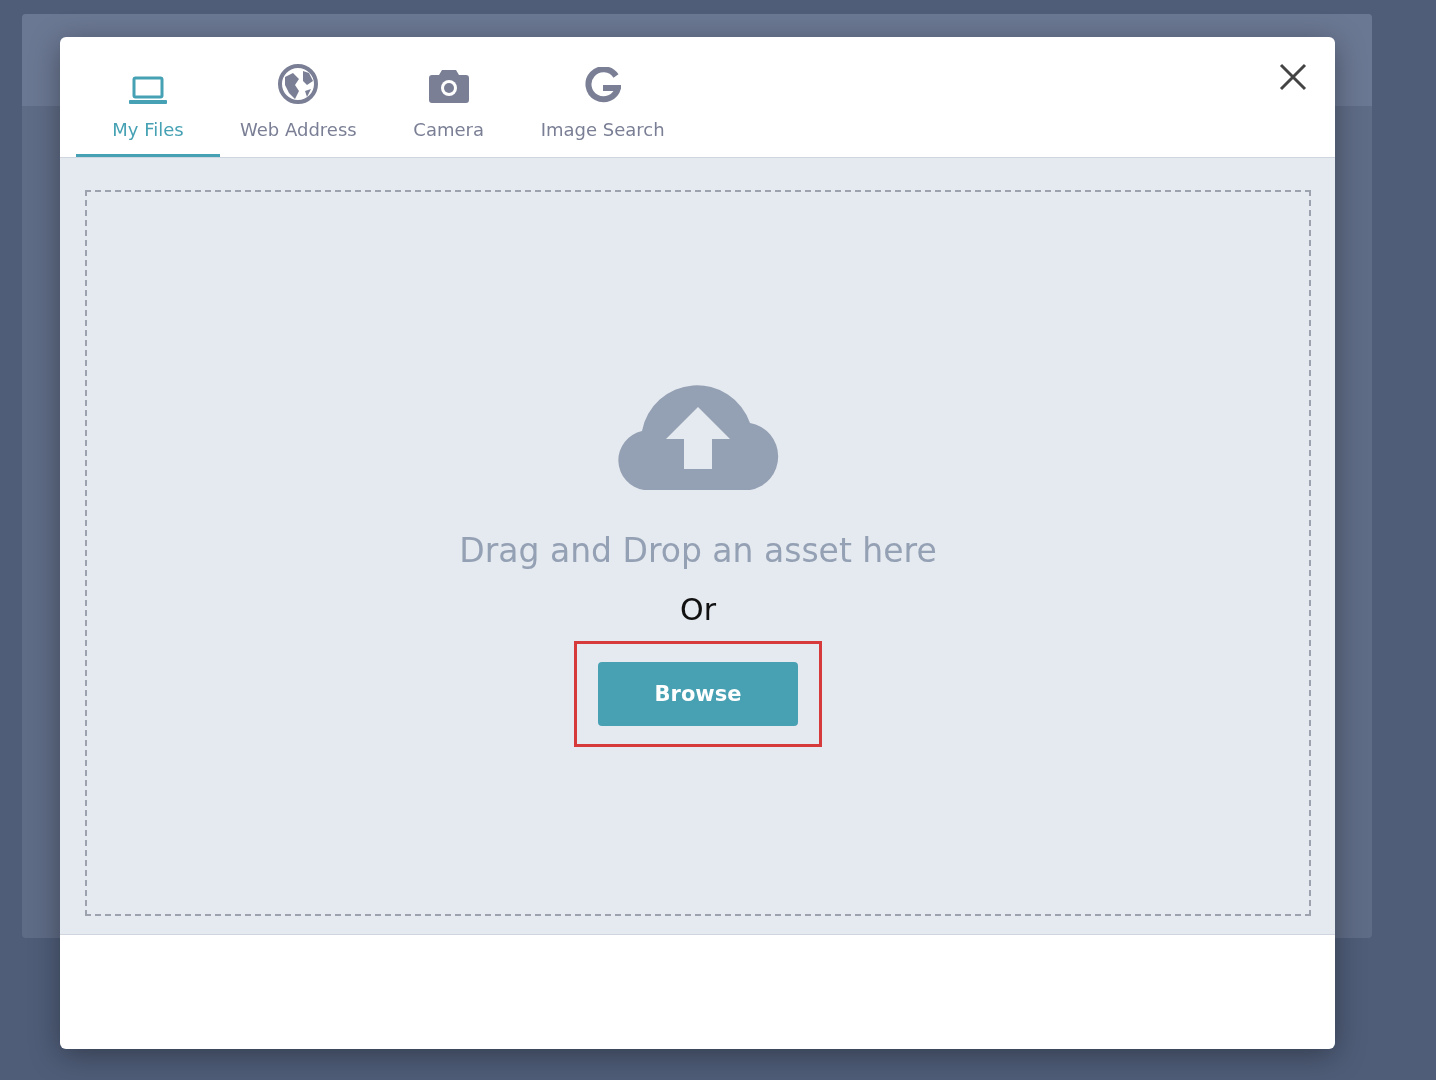 This screenshot has width=1436, height=1080. I want to click on drop-message: Drag and Drop an asset here, so click(698, 550).